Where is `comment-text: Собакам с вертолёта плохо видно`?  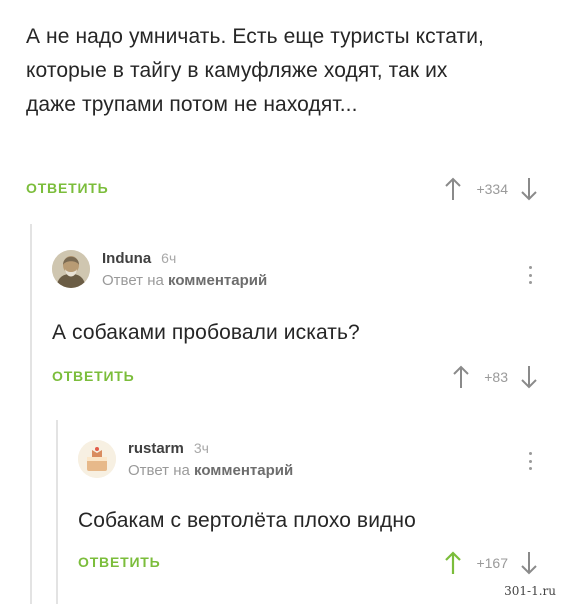 comment-text: Собакам с вертолёта плохо видно is located at coordinates (247, 520).